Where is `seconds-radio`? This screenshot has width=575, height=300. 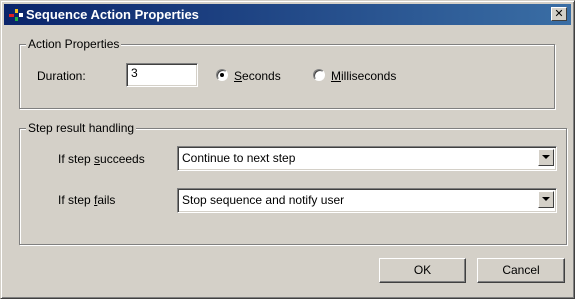 seconds-radio is located at coordinates (222, 75).